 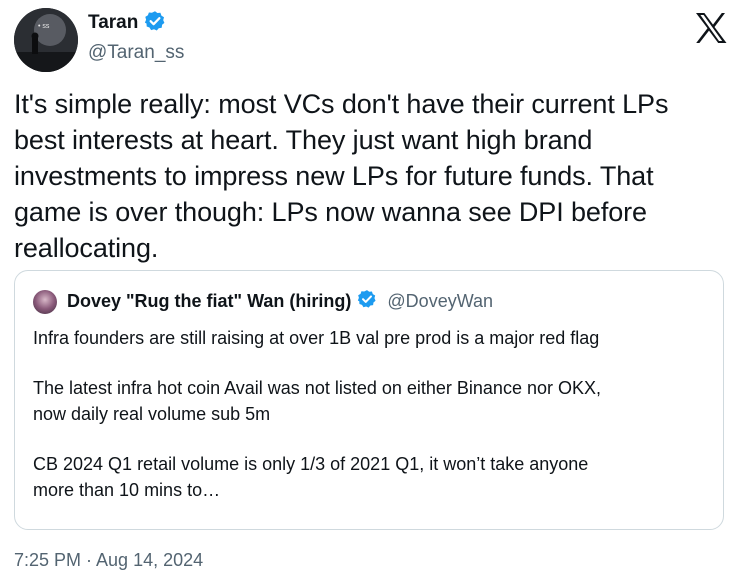 I want to click on author-name-row: Taran, so click(x=127, y=23).